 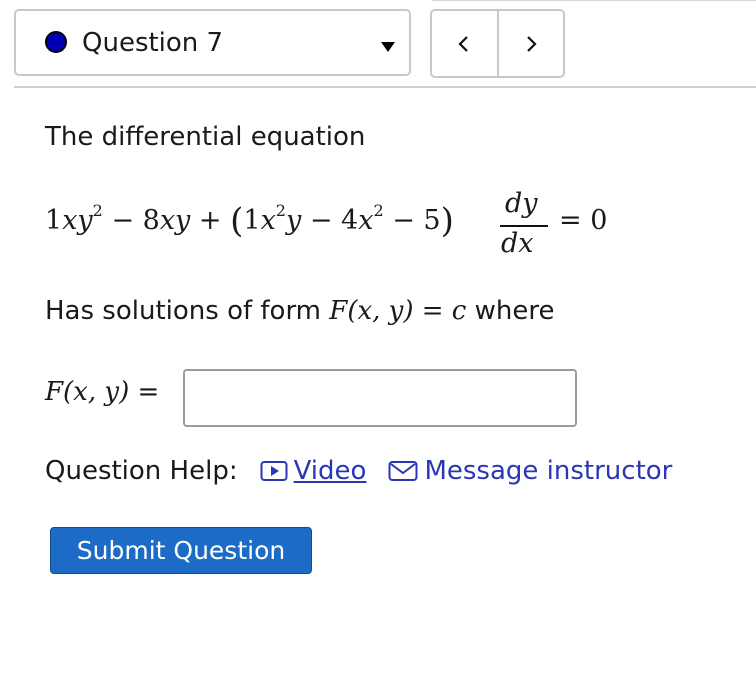 I want to click on next-question-button, so click(x=531, y=43).